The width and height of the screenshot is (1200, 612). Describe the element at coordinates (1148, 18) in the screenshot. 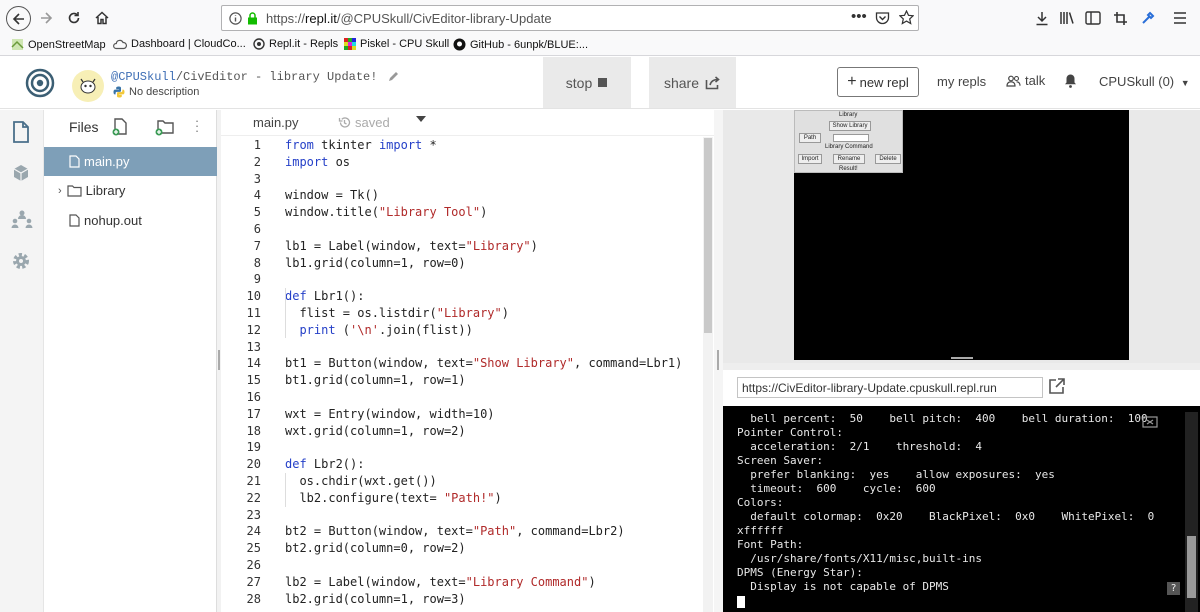

I see `eyedropper-icon` at that location.